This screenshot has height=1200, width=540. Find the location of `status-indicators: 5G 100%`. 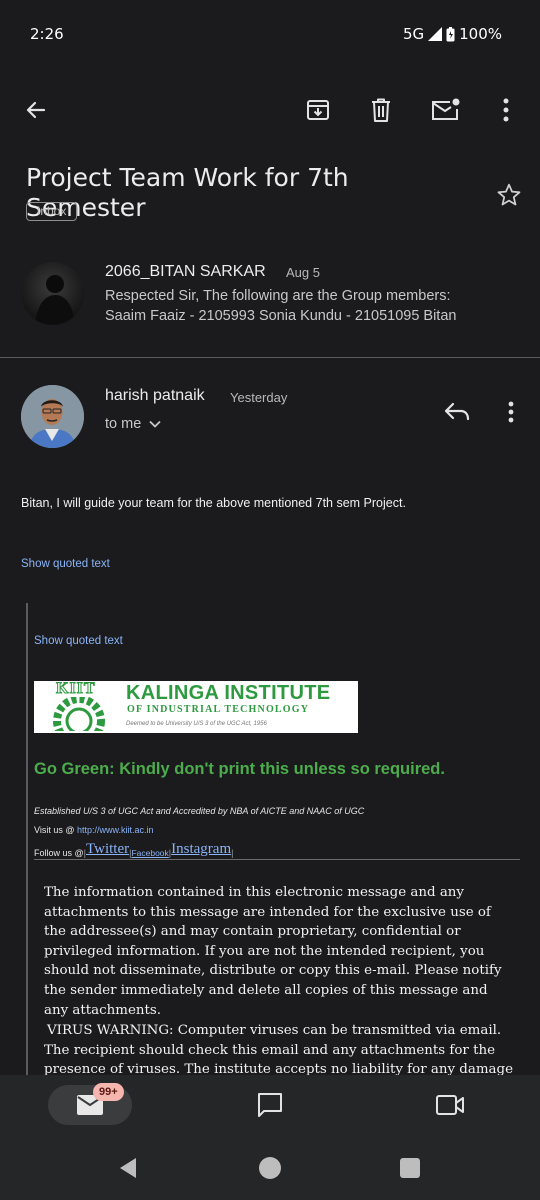

status-indicators: 5G 100% is located at coordinates (452, 34).